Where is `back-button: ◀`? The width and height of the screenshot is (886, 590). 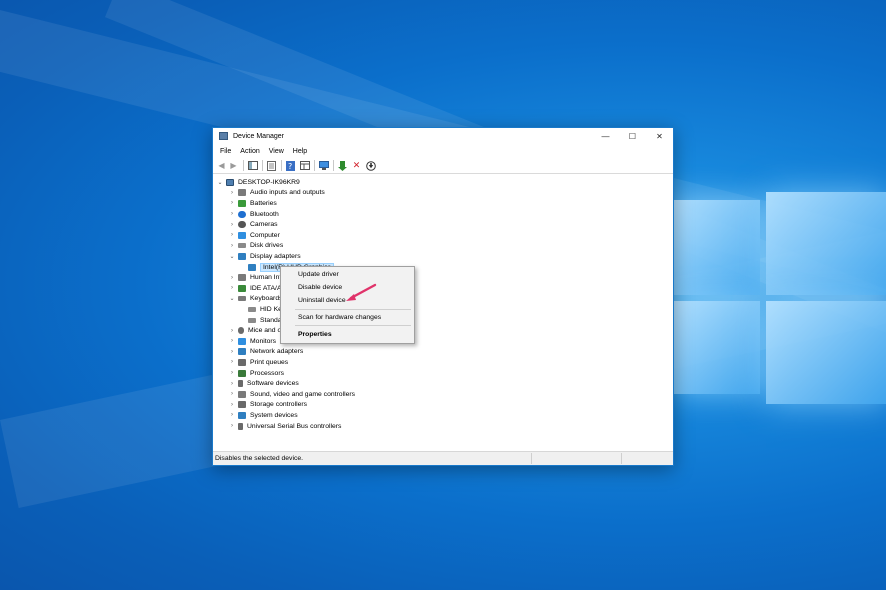 back-button: ◀ is located at coordinates (221, 165).